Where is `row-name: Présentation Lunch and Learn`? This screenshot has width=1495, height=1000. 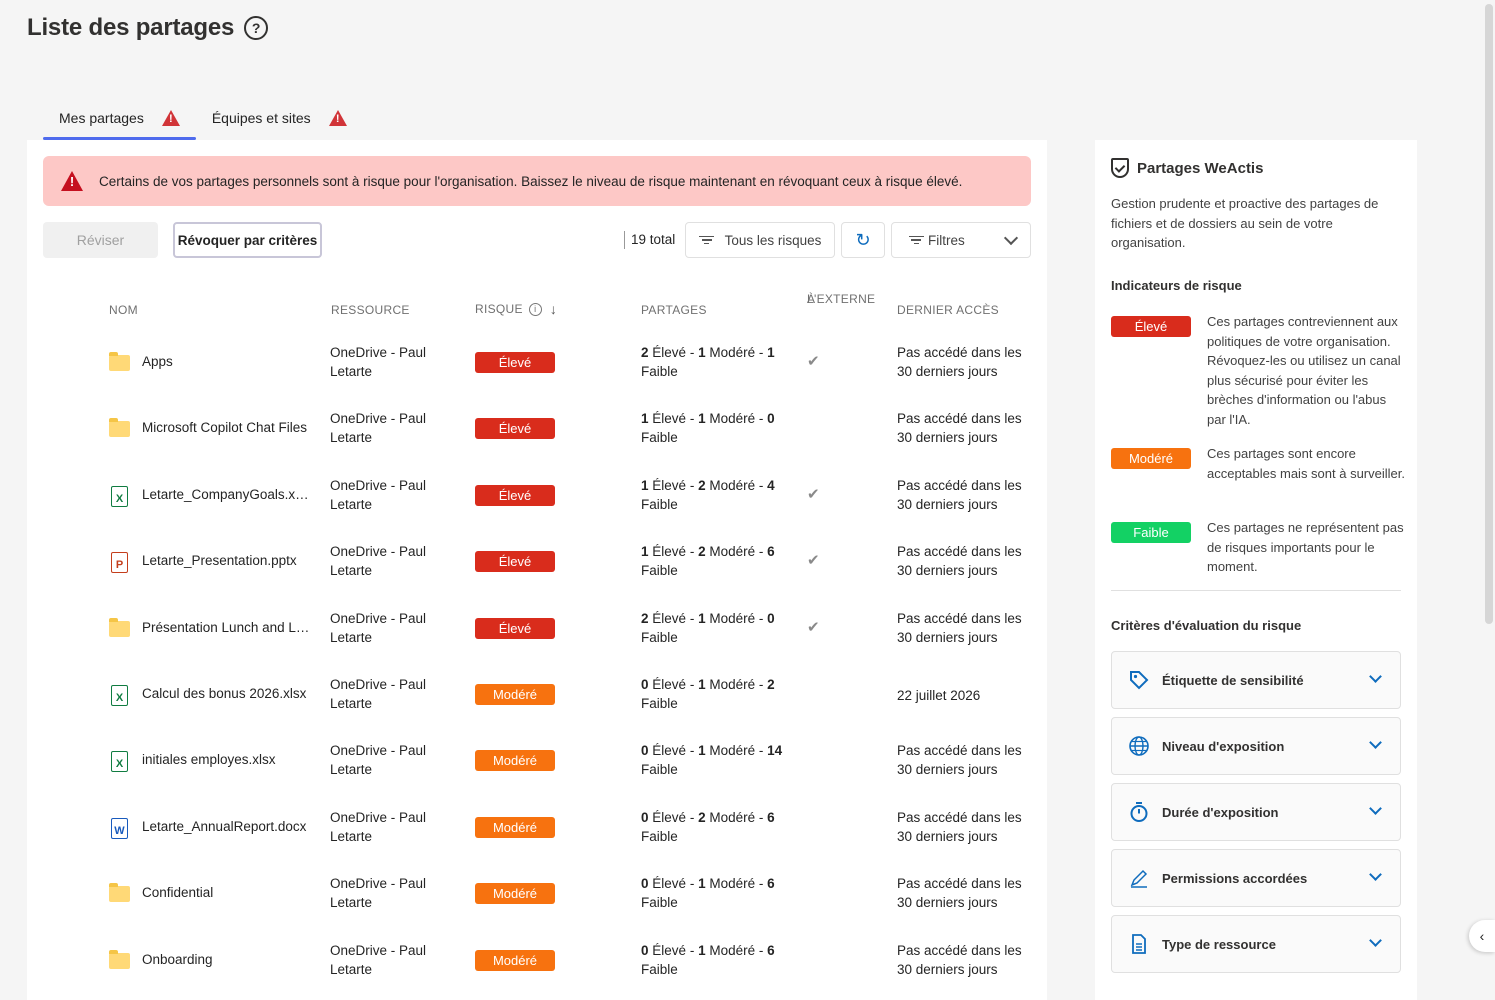
row-name: Présentation Lunch and Learn is located at coordinates (226, 627).